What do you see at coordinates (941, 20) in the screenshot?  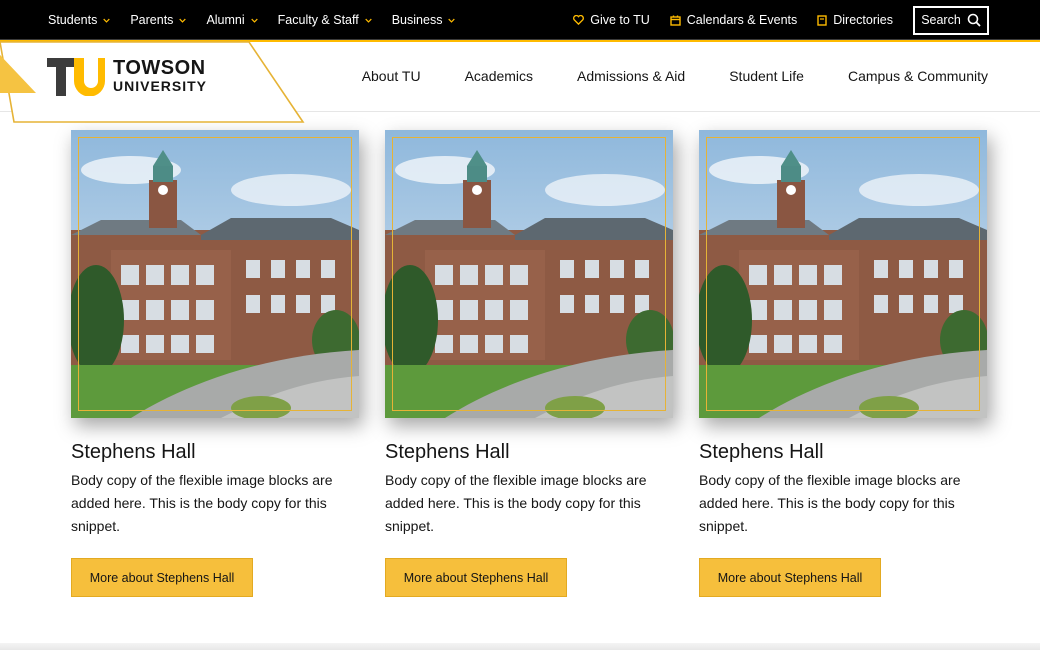 I see `search-label: Search` at bounding box center [941, 20].